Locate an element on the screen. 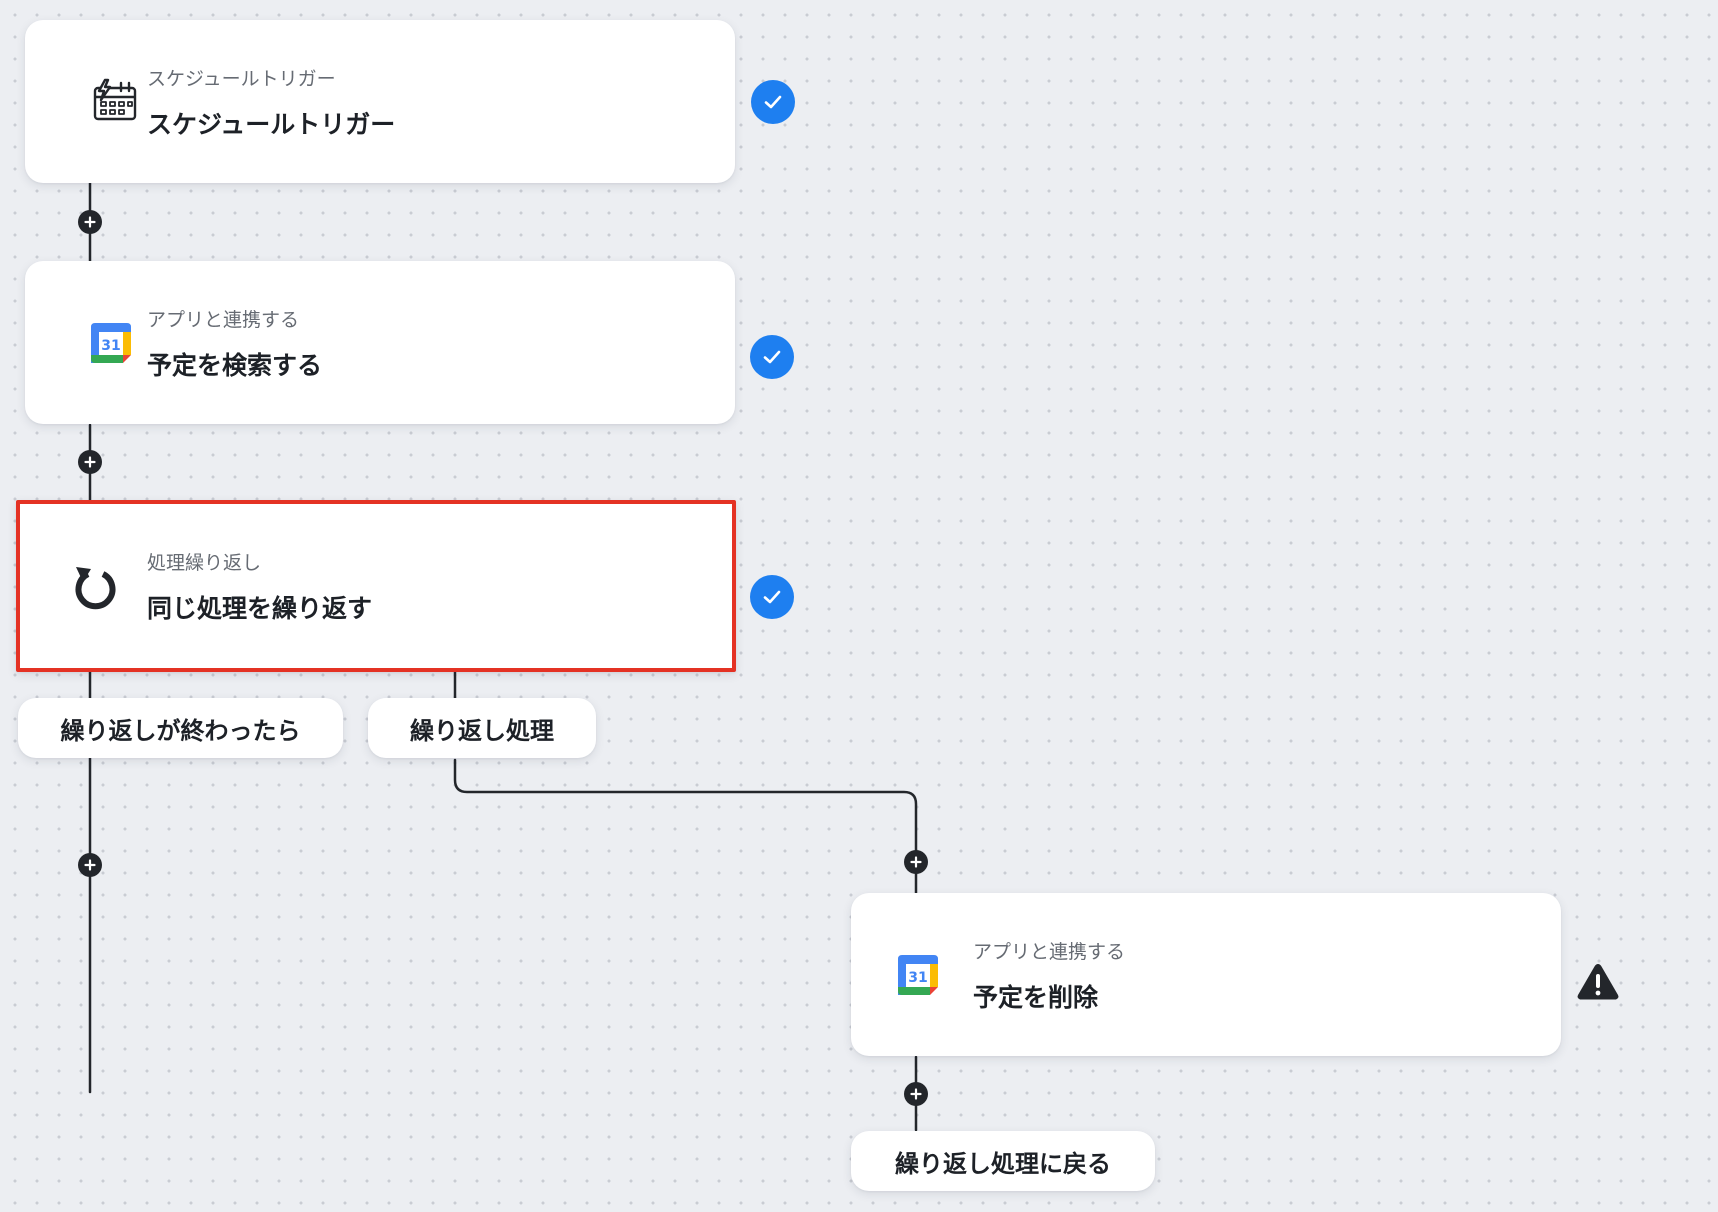 The width and height of the screenshot is (1718, 1212). branch-after-loop-button: 繰り返しが終わったら is located at coordinates (180, 728).